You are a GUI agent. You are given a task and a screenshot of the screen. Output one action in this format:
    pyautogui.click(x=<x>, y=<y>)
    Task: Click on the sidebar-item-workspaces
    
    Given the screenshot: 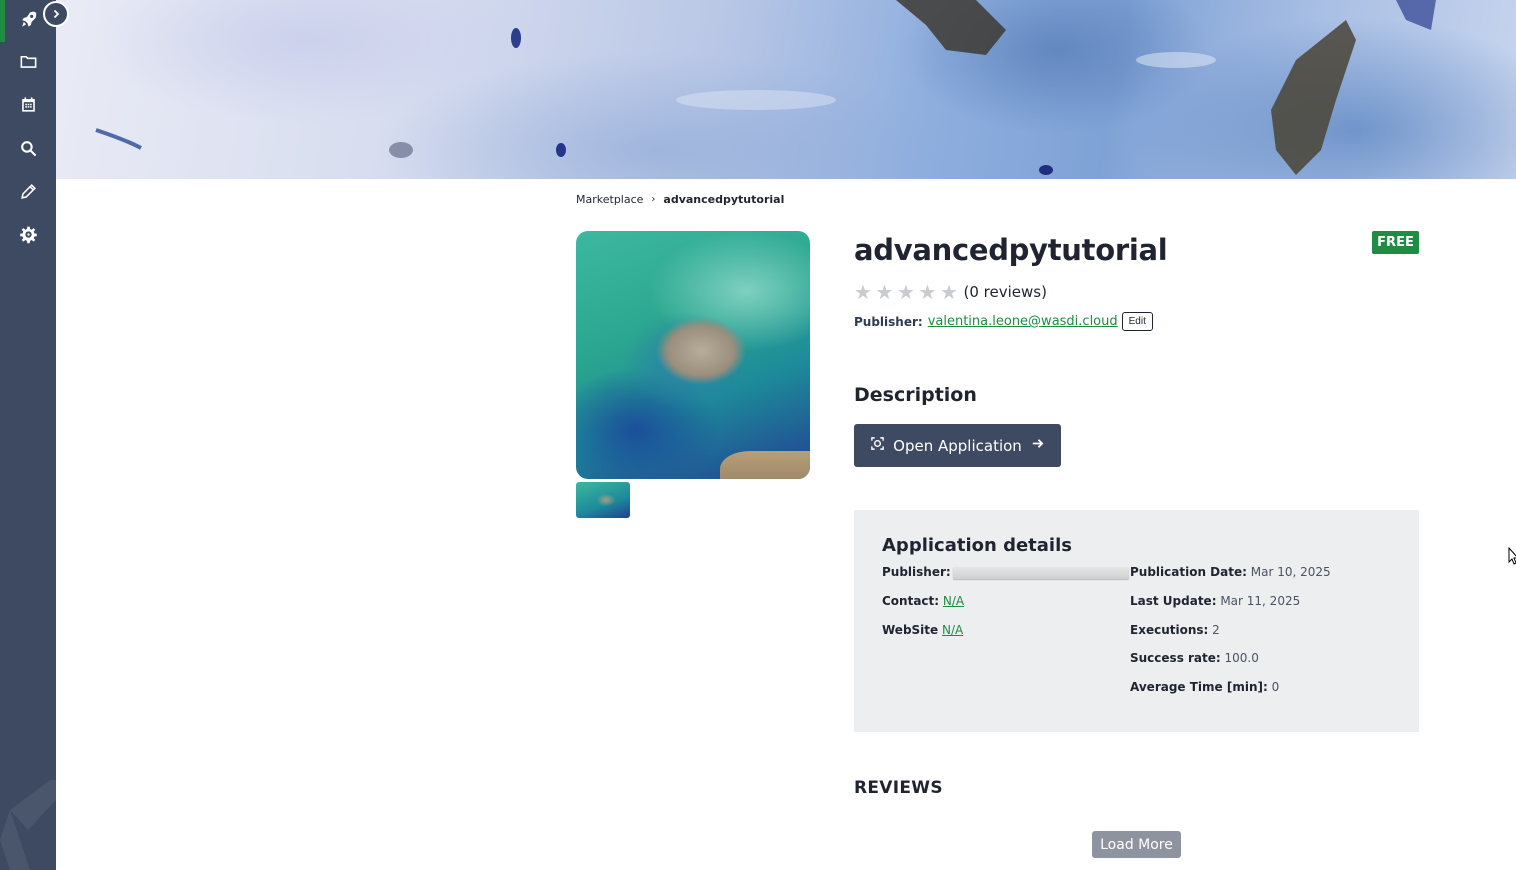 What is the action you would take?
    pyautogui.click(x=28, y=63)
    